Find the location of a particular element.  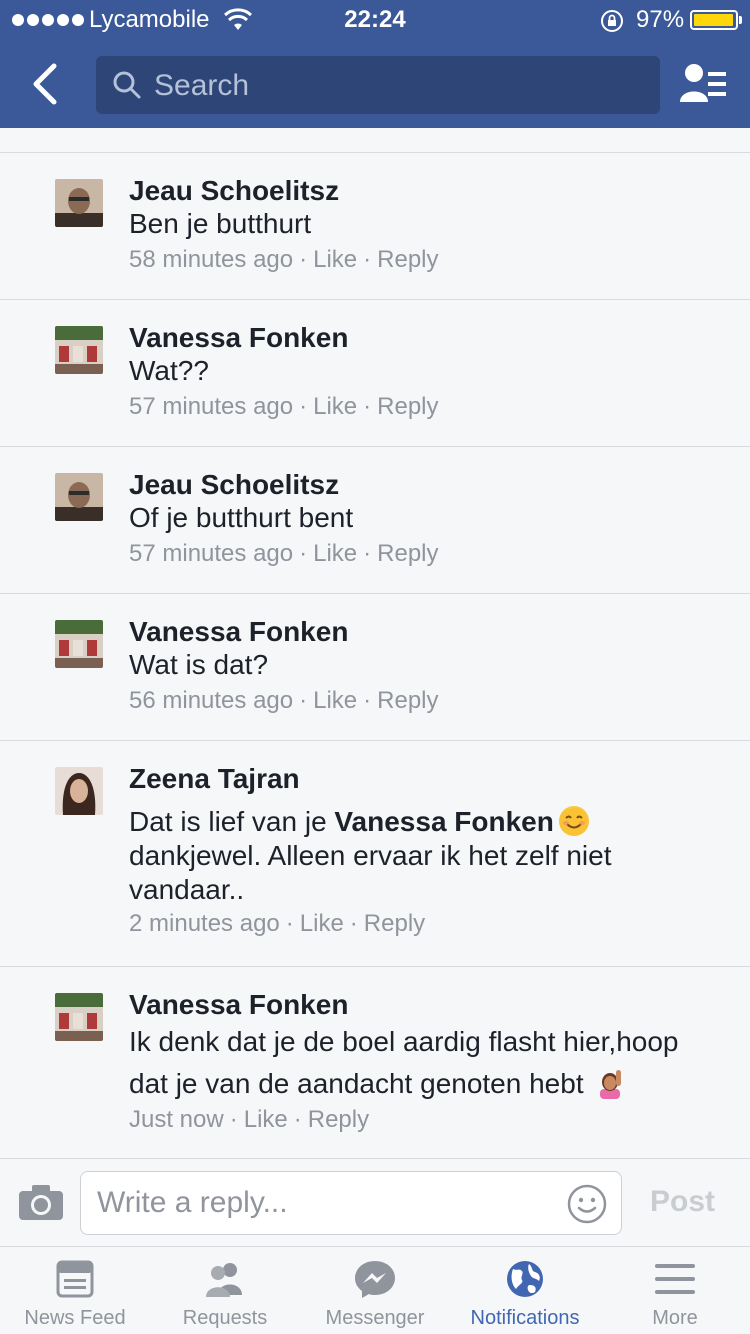

battery-icon is located at coordinates (716, 20).